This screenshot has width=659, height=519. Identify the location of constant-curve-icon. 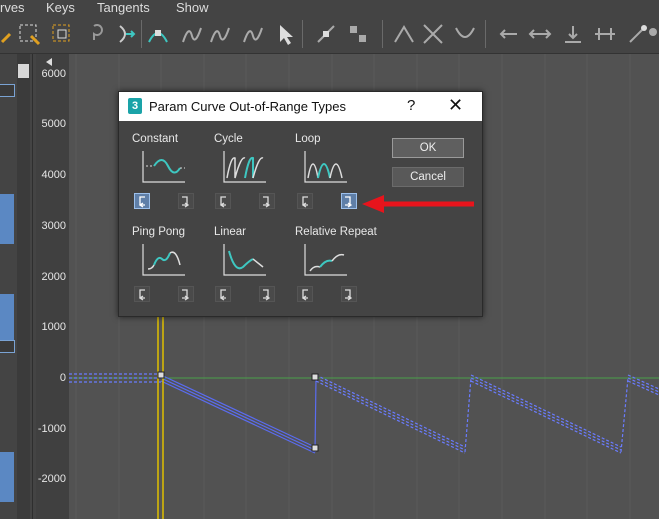
(164, 167).